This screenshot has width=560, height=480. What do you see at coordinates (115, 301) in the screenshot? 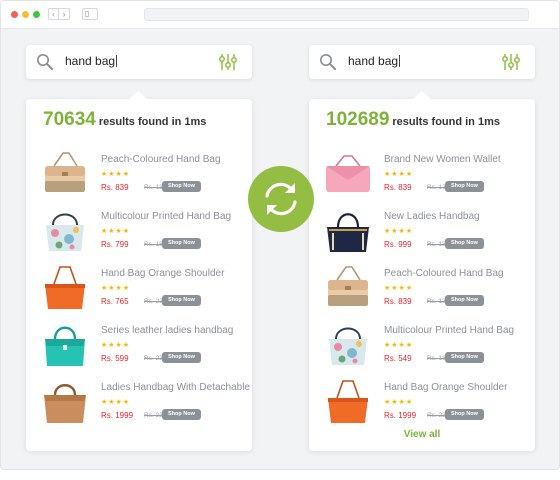
I see `product-price: Rs. 765` at bounding box center [115, 301].